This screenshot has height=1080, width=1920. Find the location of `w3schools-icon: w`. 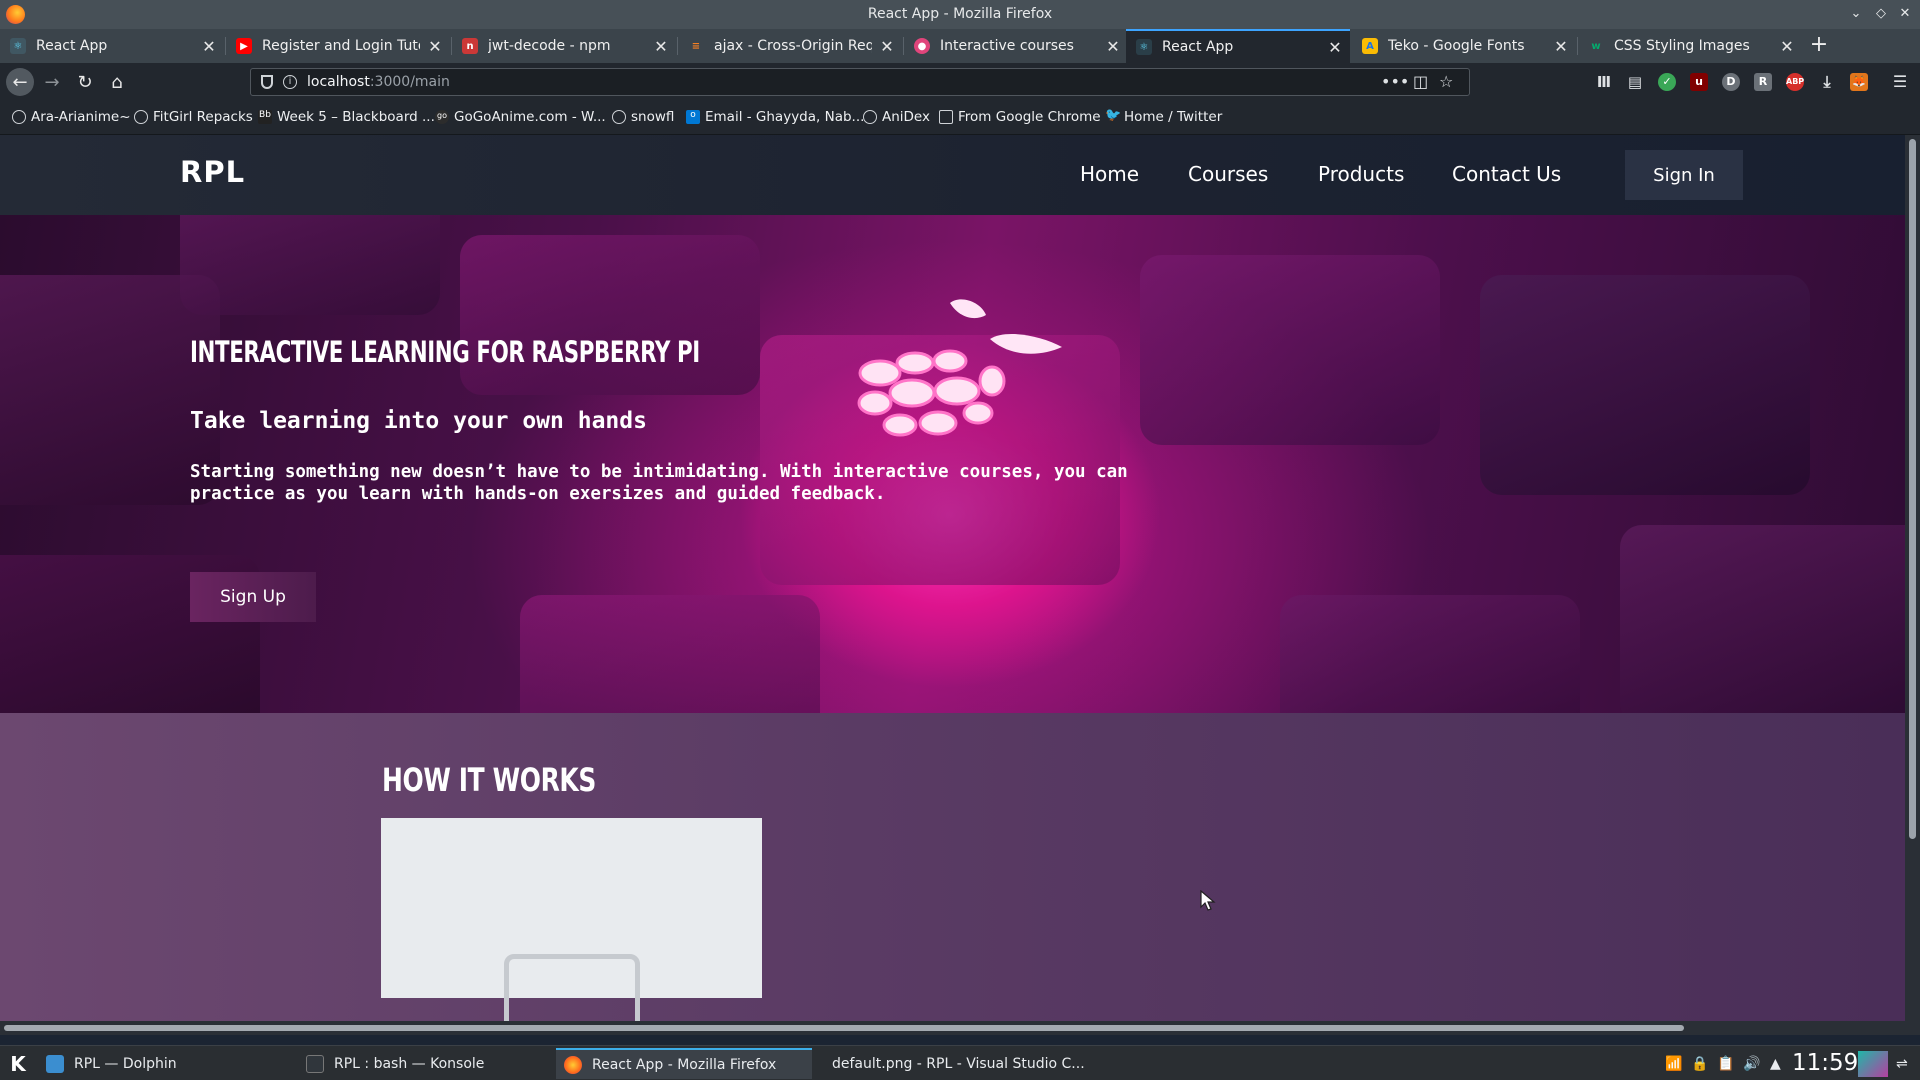

w3schools-icon: w is located at coordinates (1596, 46).